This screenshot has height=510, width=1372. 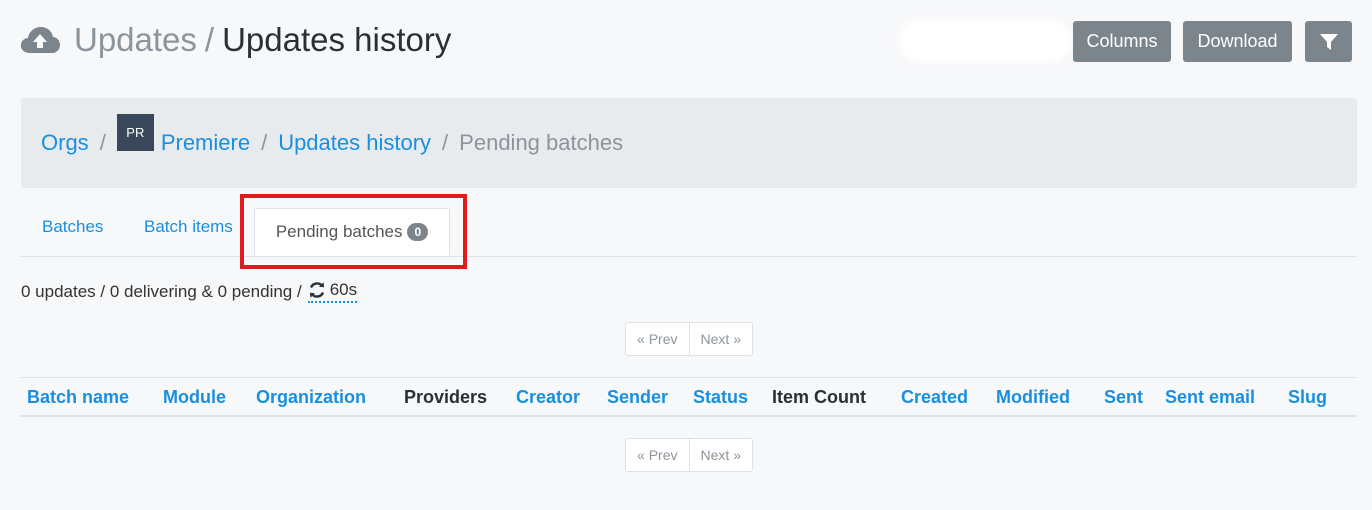 I want to click on breadcrumb-orgs-link: Orgs, so click(x=65, y=143).